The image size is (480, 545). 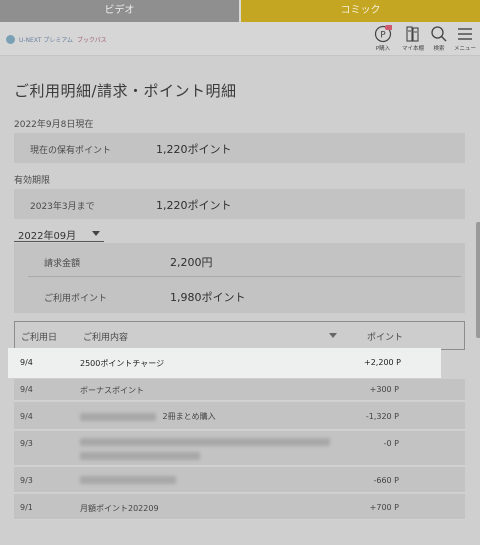 I want to click on logo-text-secondary: ブックパス, so click(x=92, y=40).